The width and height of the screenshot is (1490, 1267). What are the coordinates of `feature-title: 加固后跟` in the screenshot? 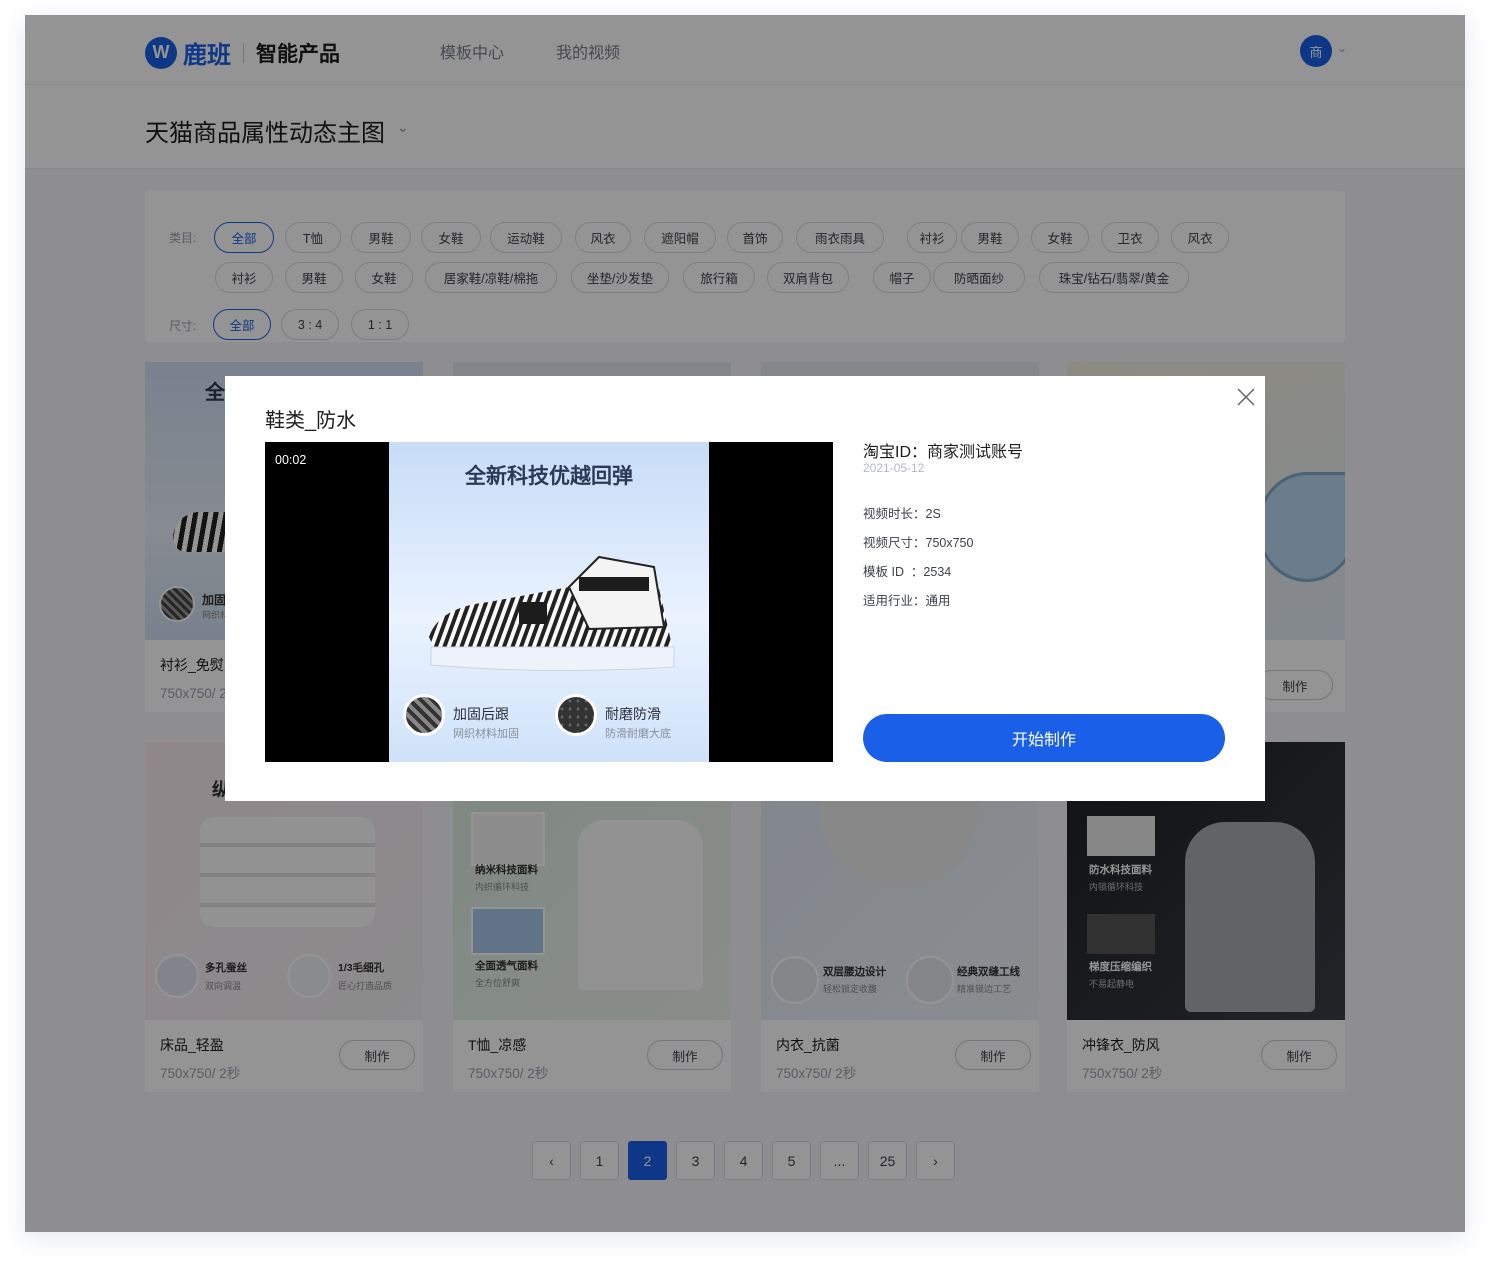 It's located at (481, 714).